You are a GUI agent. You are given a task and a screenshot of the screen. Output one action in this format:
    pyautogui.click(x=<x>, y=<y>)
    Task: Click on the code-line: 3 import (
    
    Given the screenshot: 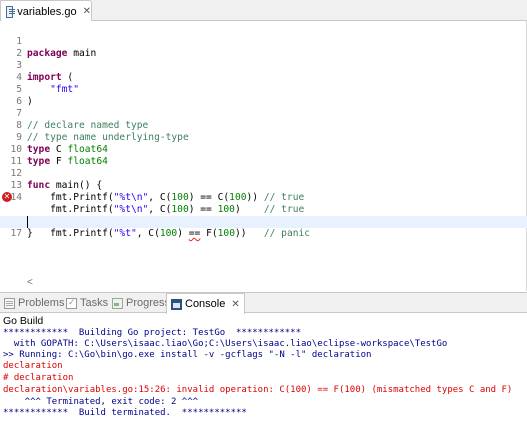 What is the action you would take?
    pyautogui.click(x=263, y=65)
    